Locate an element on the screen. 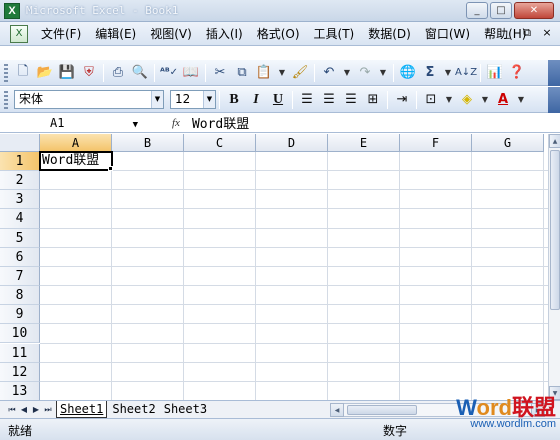  scroll-up-icon: ▲ is located at coordinates (554, 141).